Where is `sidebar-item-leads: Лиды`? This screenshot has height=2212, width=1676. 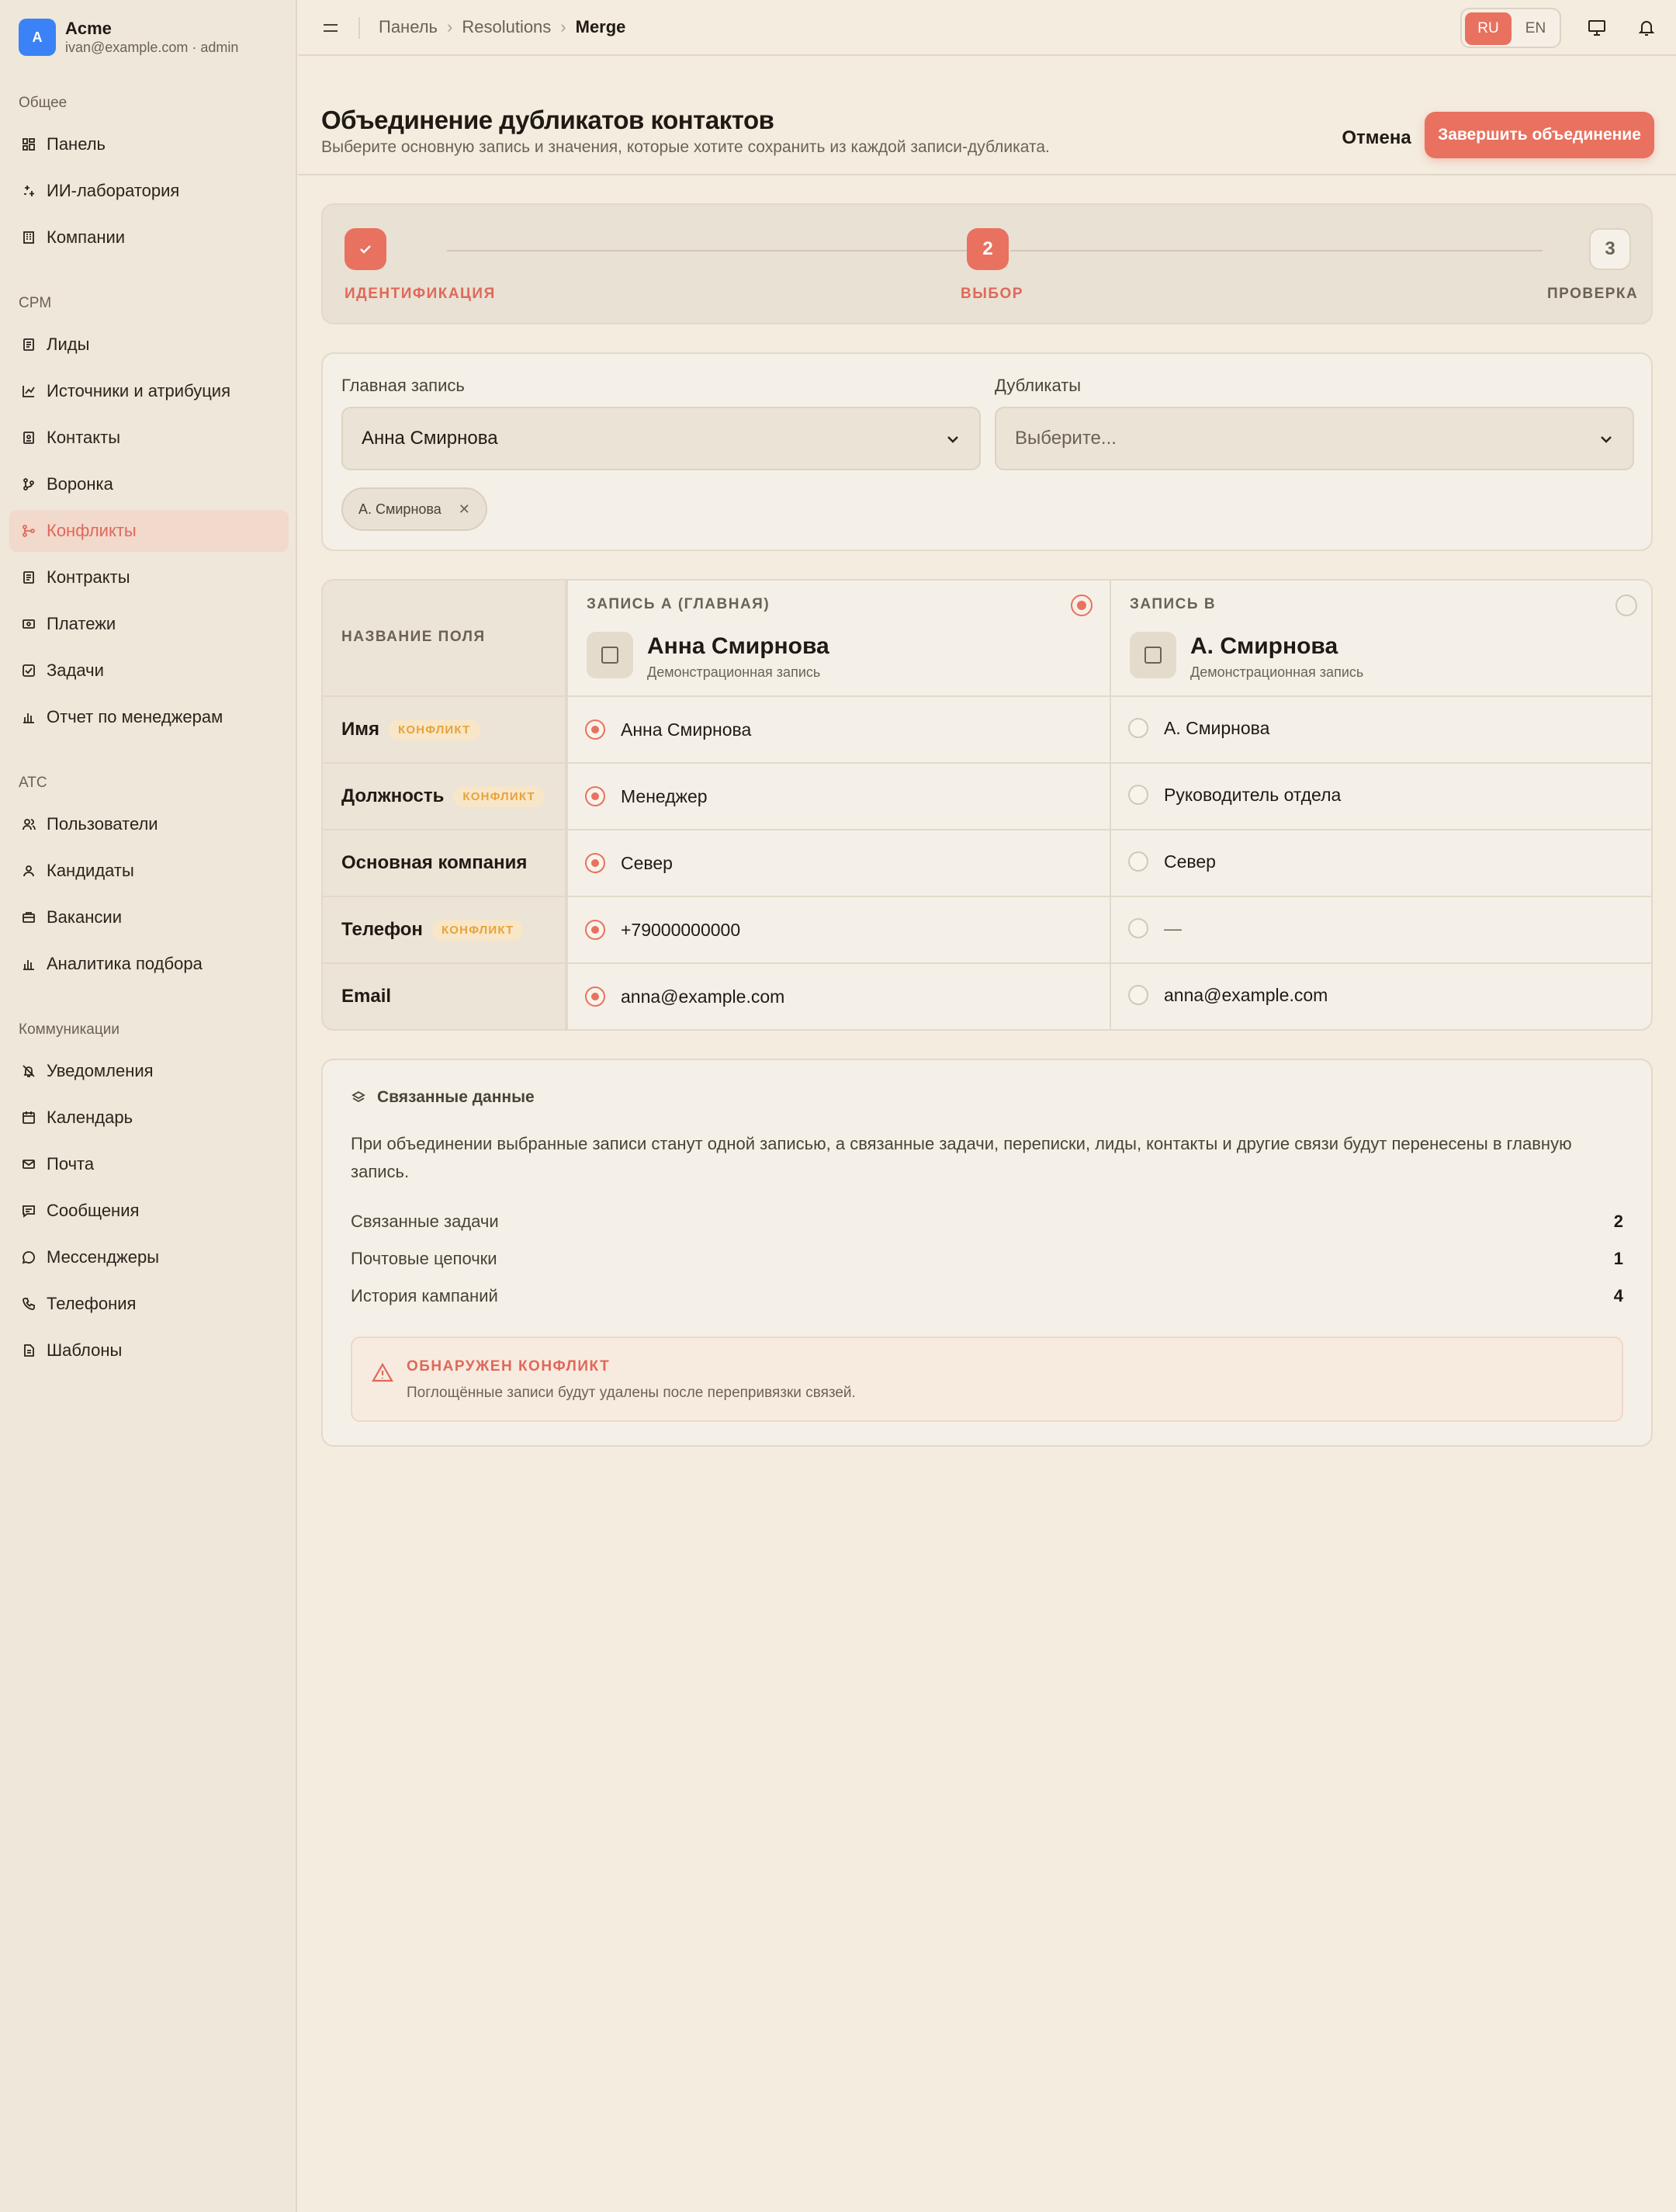 sidebar-item-leads: Лиды is located at coordinates (149, 345).